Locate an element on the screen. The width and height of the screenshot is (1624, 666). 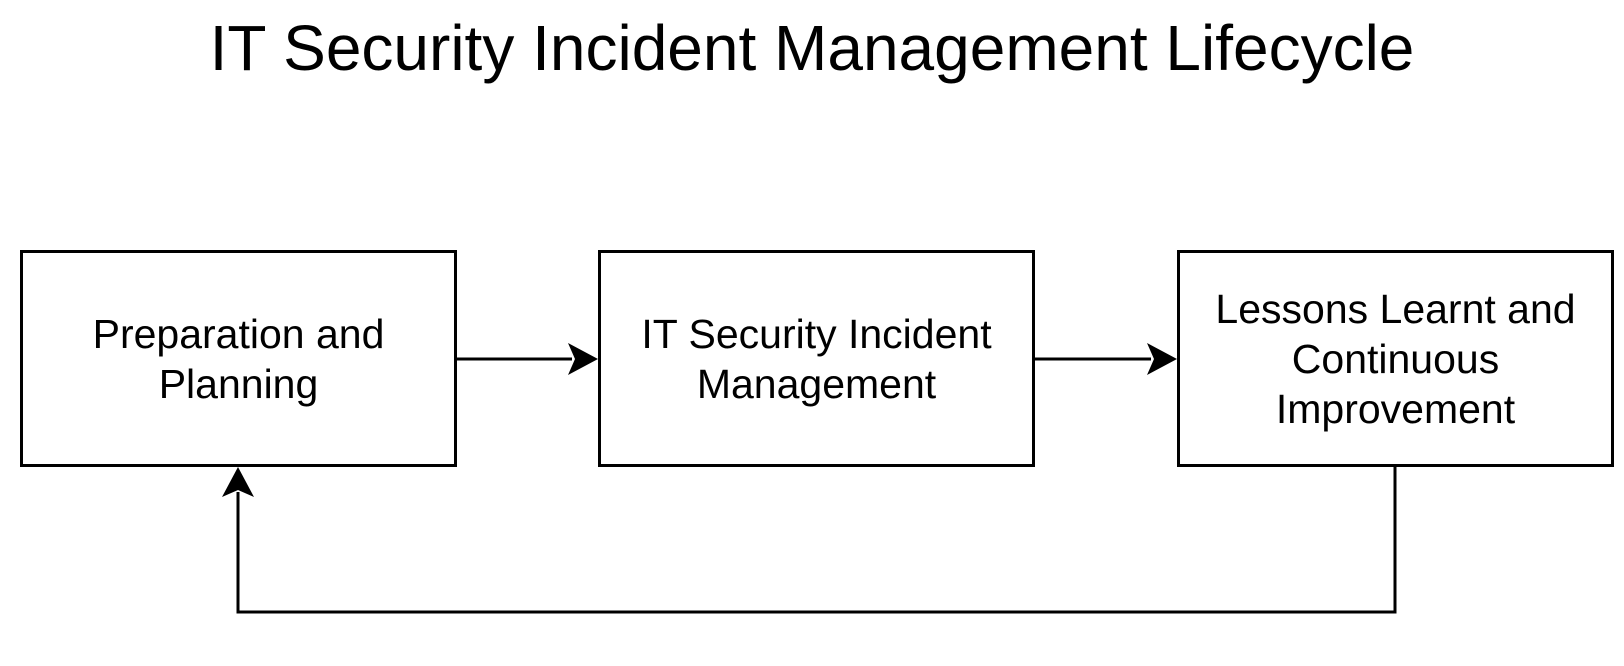
node-label: Preparation and Planning is located at coordinates (238, 358).